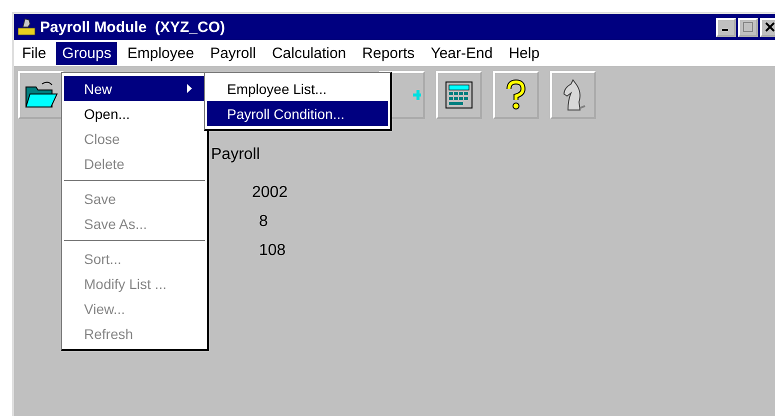 The height and width of the screenshot is (416, 775). What do you see at coordinates (233, 53) in the screenshot?
I see `menu-item: Payroll` at bounding box center [233, 53].